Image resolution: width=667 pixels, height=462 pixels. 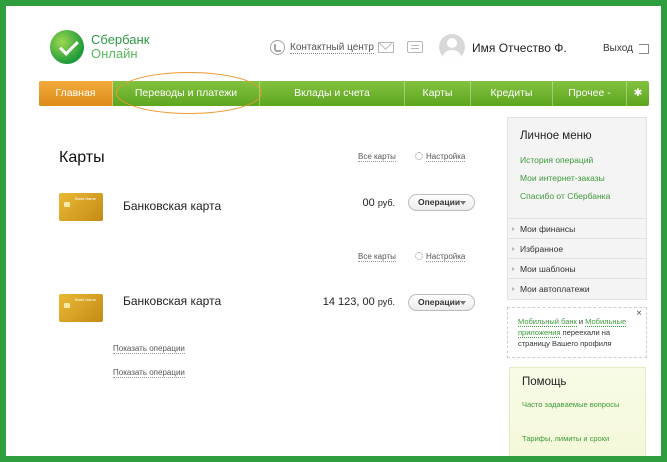 What do you see at coordinates (556, 136) in the screenshot?
I see `personal-menu-title: Личное меню` at bounding box center [556, 136].